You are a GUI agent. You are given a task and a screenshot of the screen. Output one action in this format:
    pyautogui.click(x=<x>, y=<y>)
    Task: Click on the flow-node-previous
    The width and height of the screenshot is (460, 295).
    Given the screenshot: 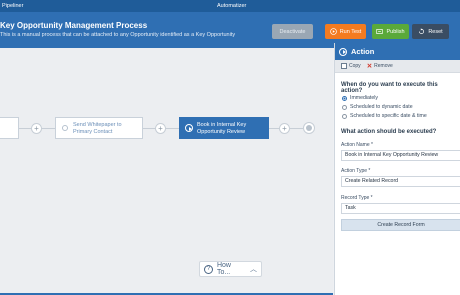 What is the action you would take?
    pyautogui.click(x=9, y=128)
    